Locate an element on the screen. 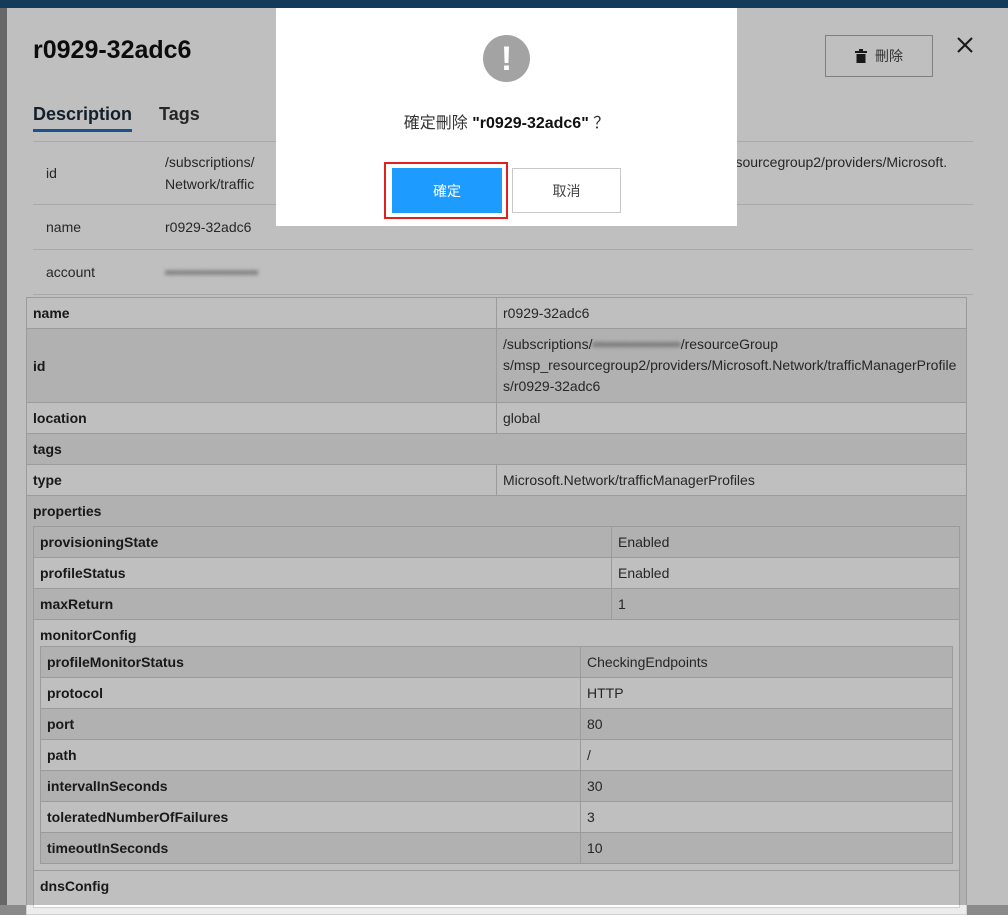 This screenshot has width=1008, height=915. confirm-delete-dialog: ! 確定刪除 "r0929-32adc6" ？ 確定 取消 is located at coordinates (506, 117).